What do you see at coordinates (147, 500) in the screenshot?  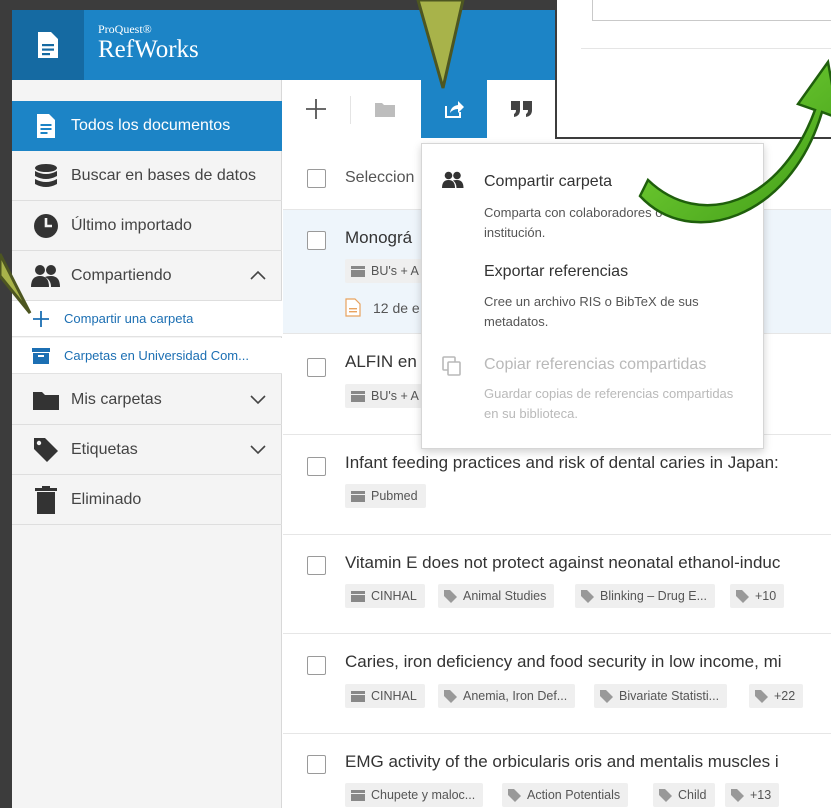 I see `sidebar-item-deleted: Eliminado` at bounding box center [147, 500].